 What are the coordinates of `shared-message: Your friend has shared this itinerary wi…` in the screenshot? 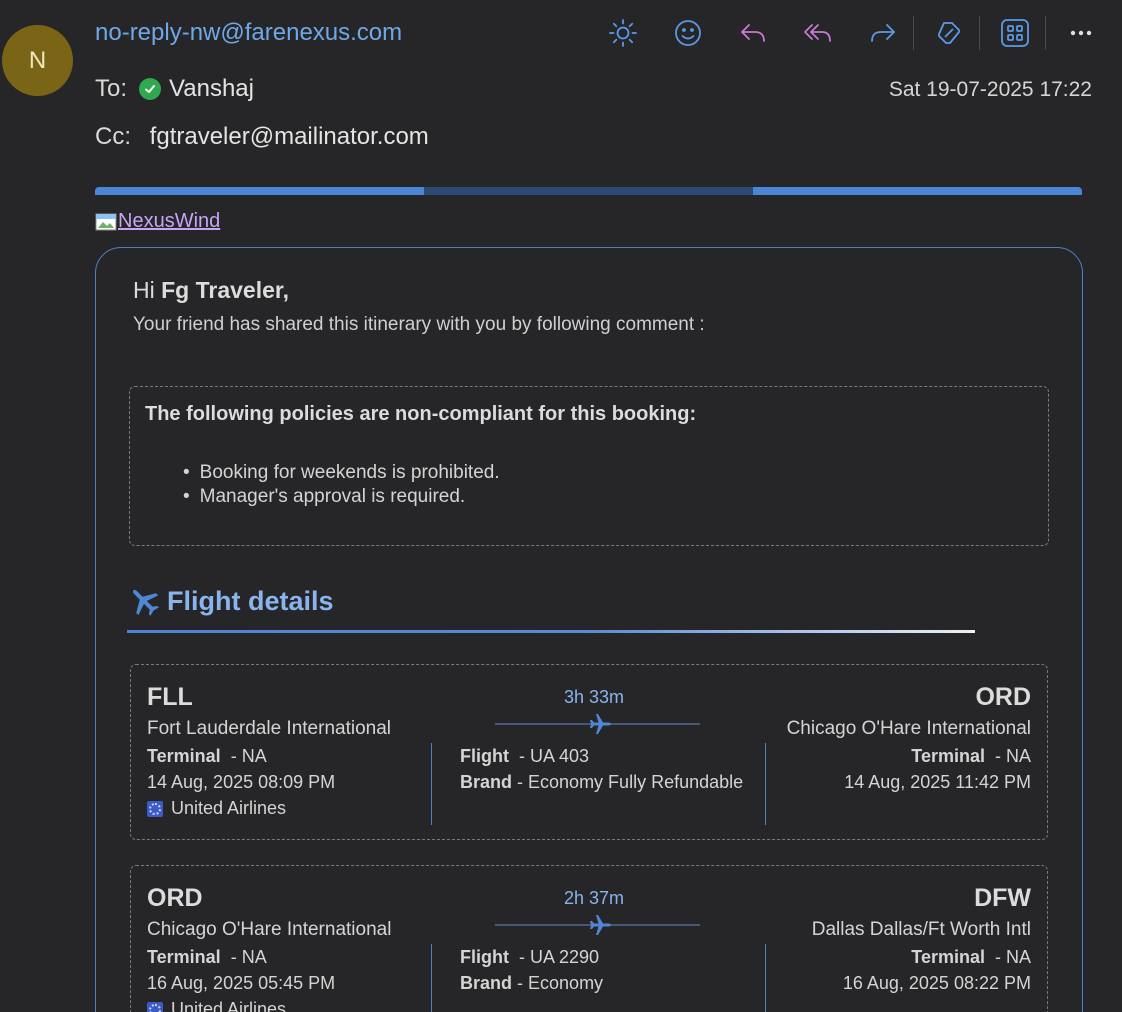 It's located at (419, 324).